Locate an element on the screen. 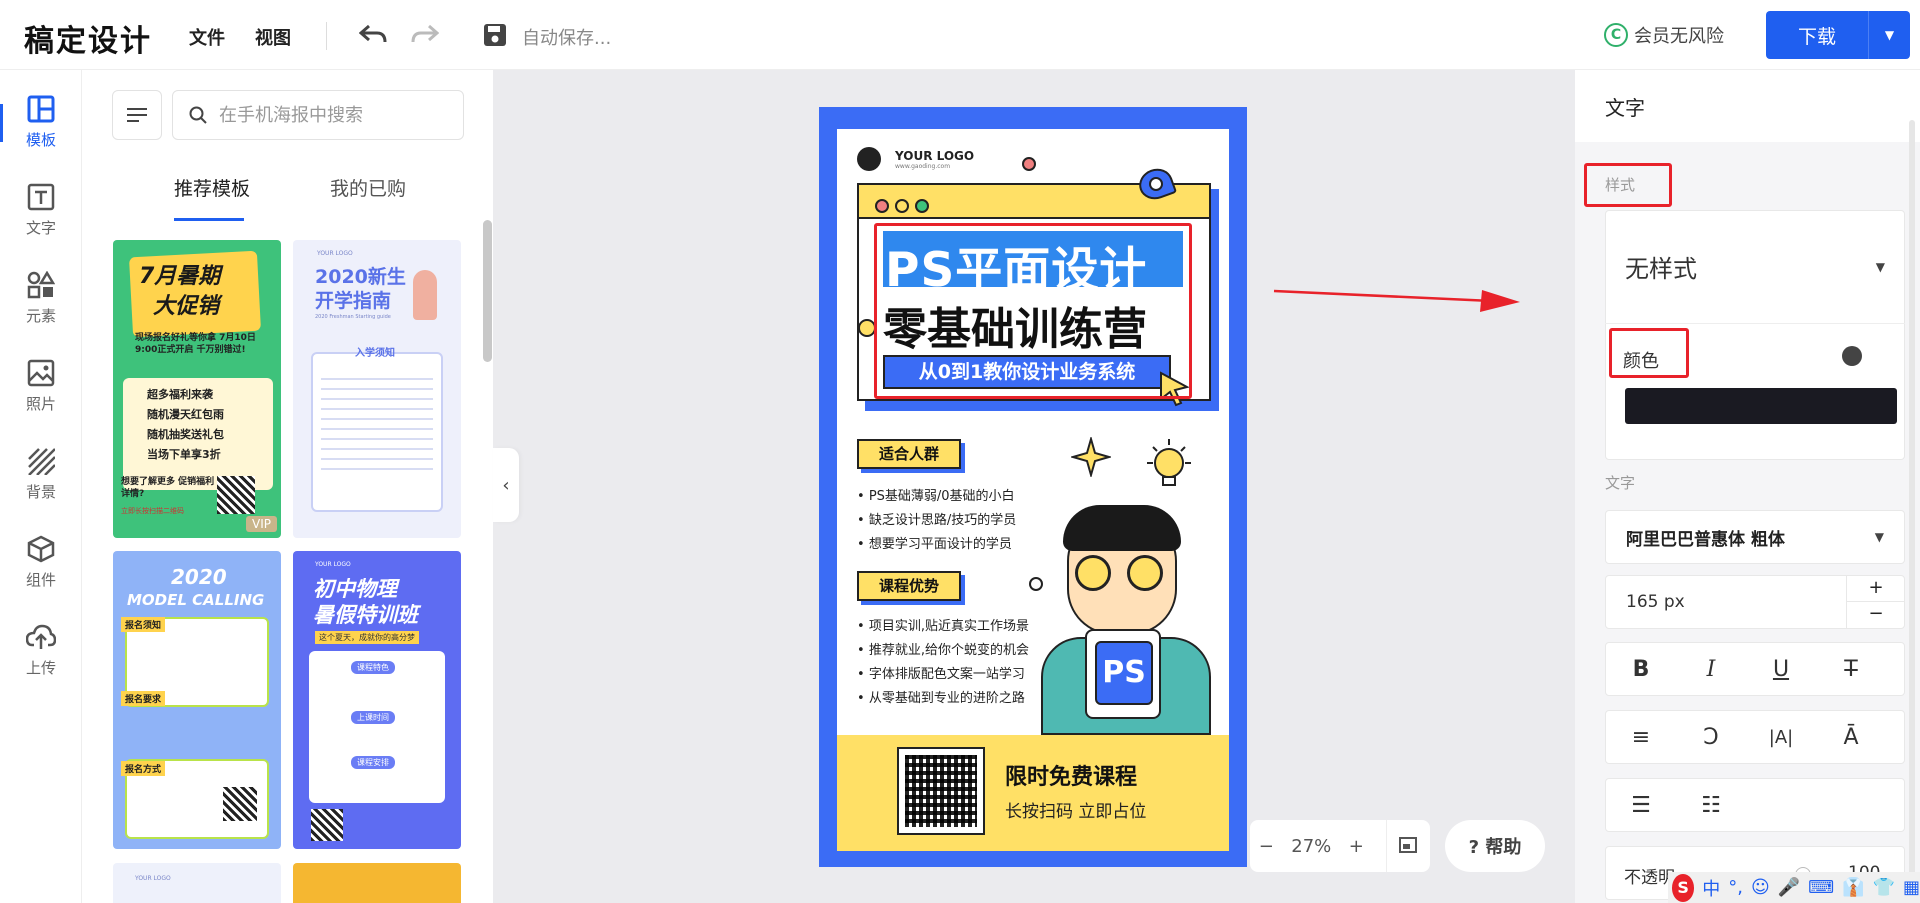  nav-background: 背景 is located at coordinates (41, 474).